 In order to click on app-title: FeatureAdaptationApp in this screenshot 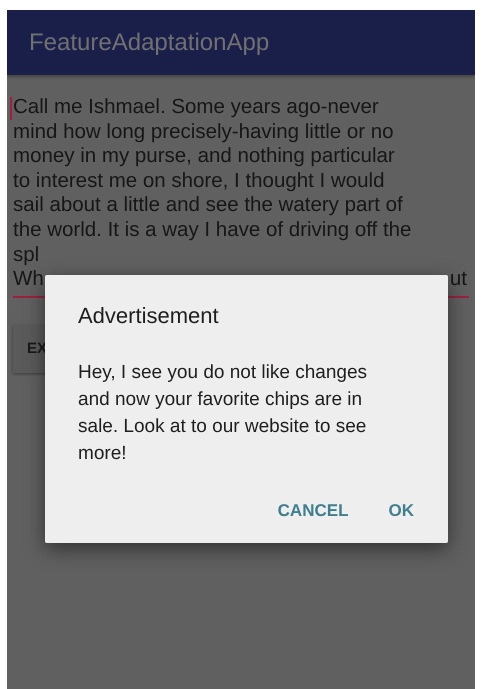, I will do `click(149, 42)`.